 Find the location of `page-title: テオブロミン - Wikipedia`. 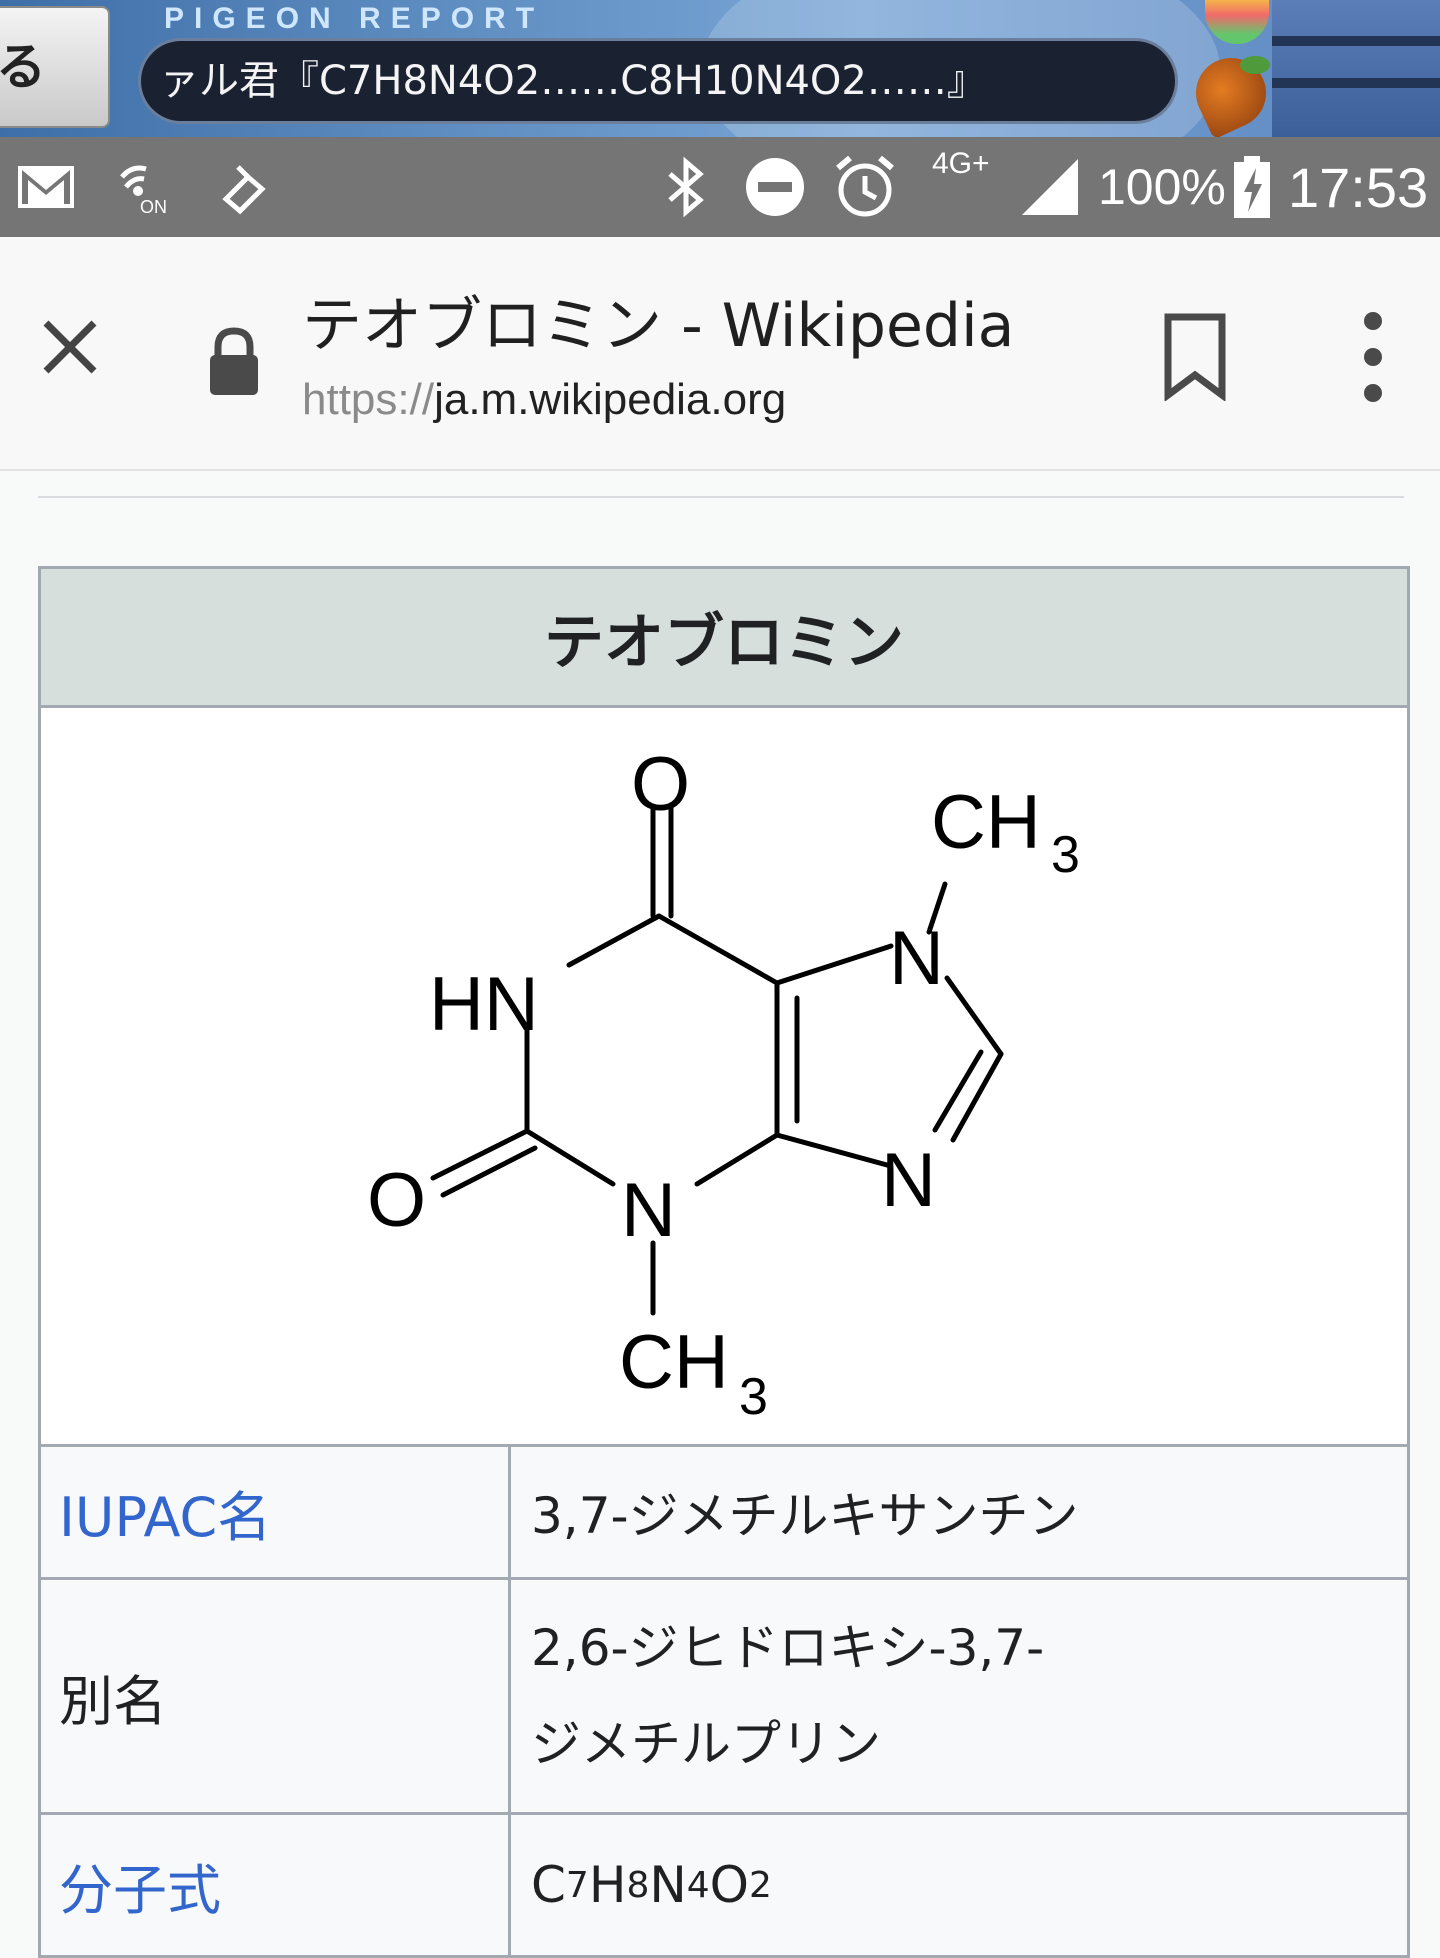

page-title: テオブロミン - Wikipedia is located at coordinates (658, 326).